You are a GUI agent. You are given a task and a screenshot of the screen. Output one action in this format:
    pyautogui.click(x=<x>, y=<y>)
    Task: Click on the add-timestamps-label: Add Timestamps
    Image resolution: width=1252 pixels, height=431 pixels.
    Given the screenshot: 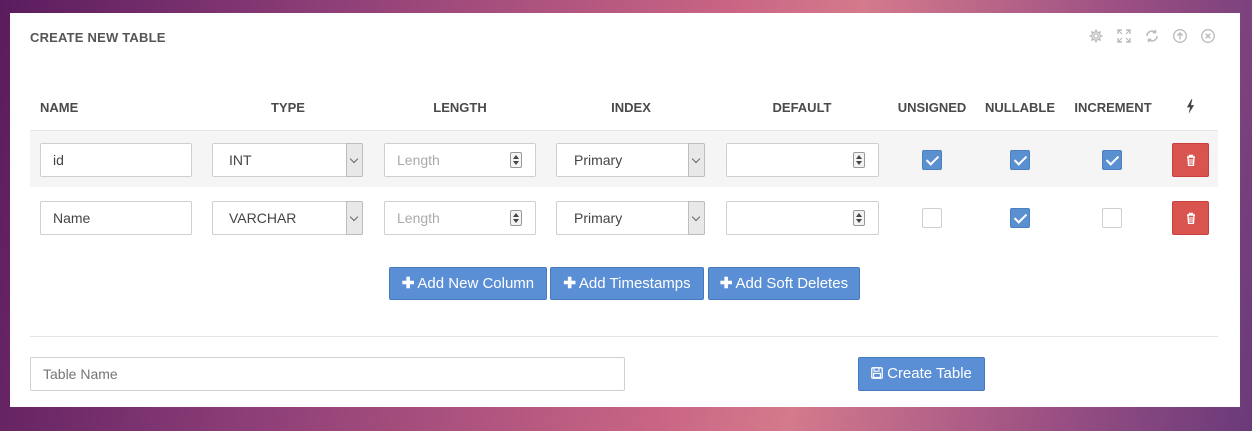 What is the action you would take?
    pyautogui.click(x=634, y=283)
    